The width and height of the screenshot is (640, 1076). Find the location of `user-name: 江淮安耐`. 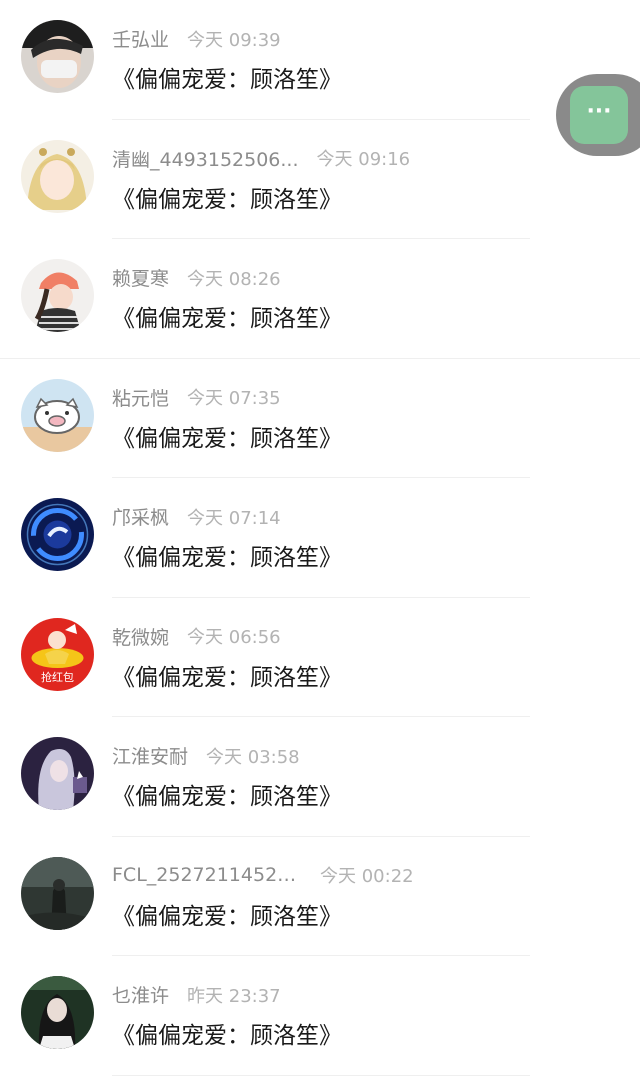

user-name: 江淮安耐 is located at coordinates (150, 757).